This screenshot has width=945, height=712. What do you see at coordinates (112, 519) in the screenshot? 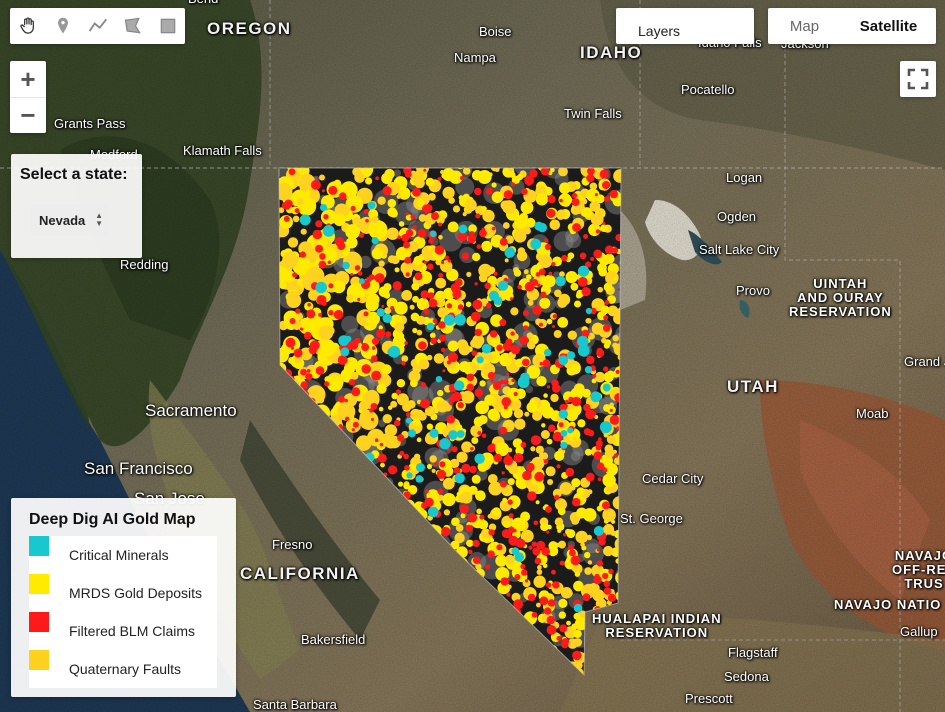
I see `legend-title: Deep Dig AI Gold Map` at bounding box center [112, 519].